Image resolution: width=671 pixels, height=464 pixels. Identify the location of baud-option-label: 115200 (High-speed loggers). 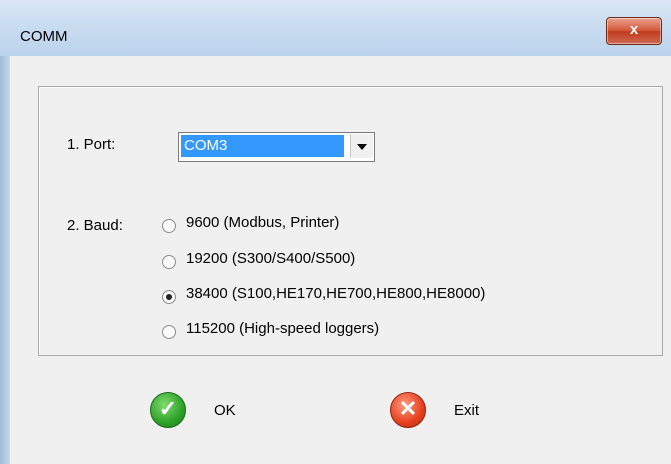
(282, 328).